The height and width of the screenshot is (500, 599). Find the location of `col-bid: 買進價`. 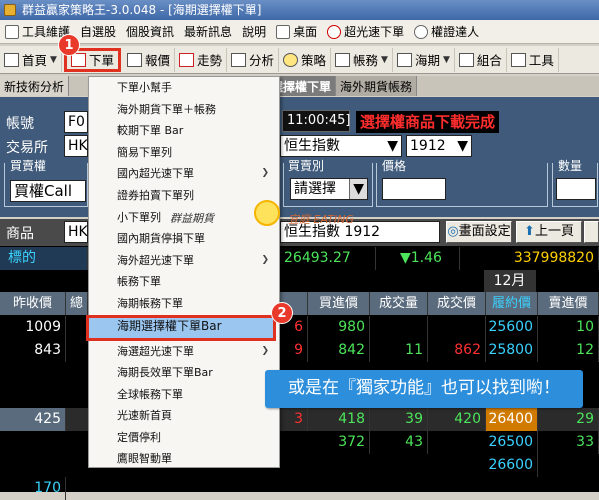

col-bid: 買進價 is located at coordinates (339, 303).